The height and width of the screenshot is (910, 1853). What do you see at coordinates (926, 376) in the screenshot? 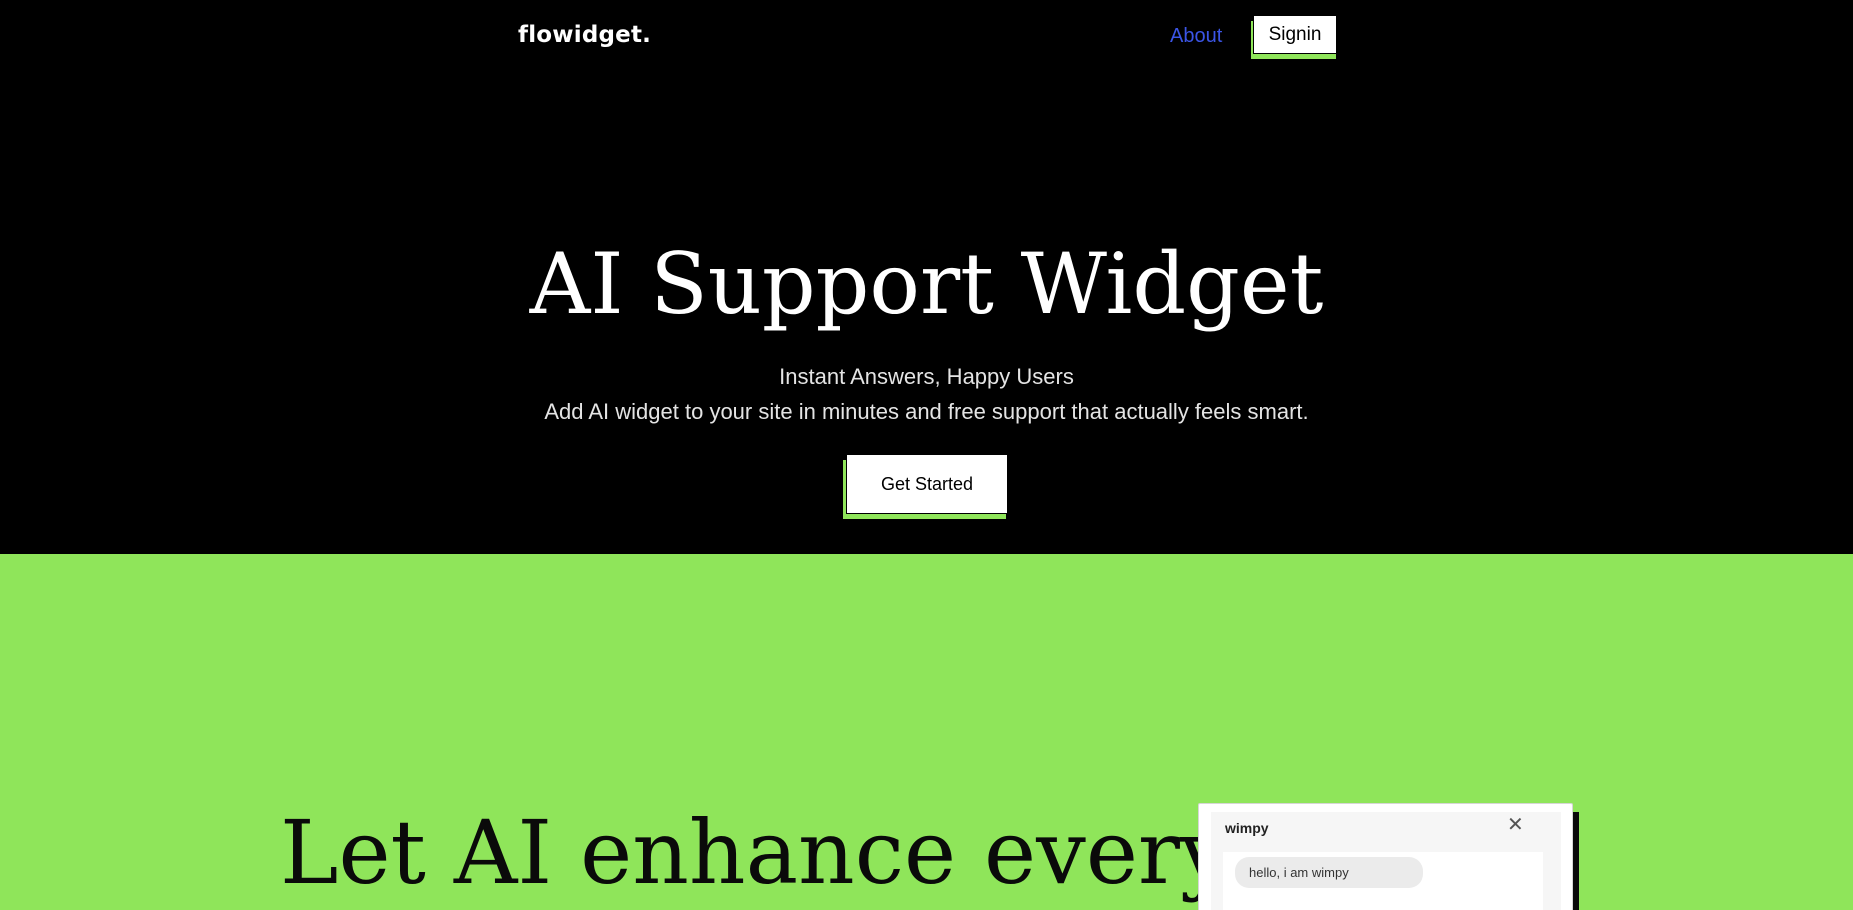
I see `hero-subtitle: Instant Answers, Happy Users` at bounding box center [926, 376].